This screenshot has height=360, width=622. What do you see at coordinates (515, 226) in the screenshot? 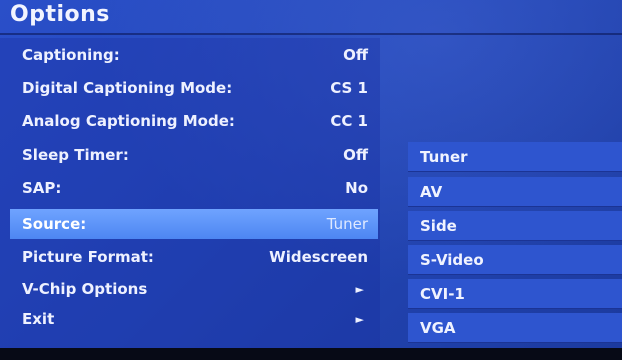
I see `source-option-side: Side` at bounding box center [515, 226].